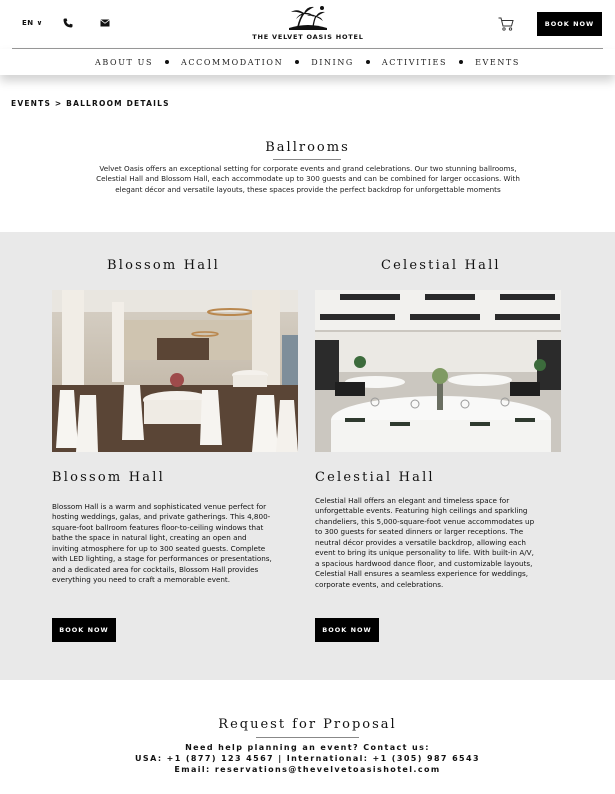  Describe the element at coordinates (118, 103) in the screenshot. I see `breadcrumb-current: BALLROOM DETAILS` at that location.